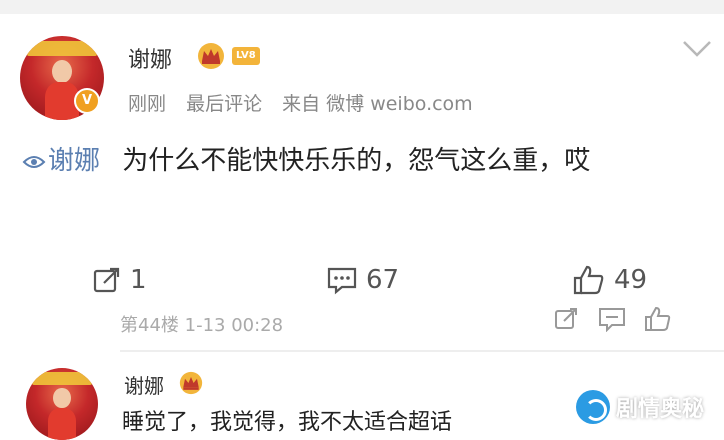  I want to click on comment-action: 67, so click(362, 280).